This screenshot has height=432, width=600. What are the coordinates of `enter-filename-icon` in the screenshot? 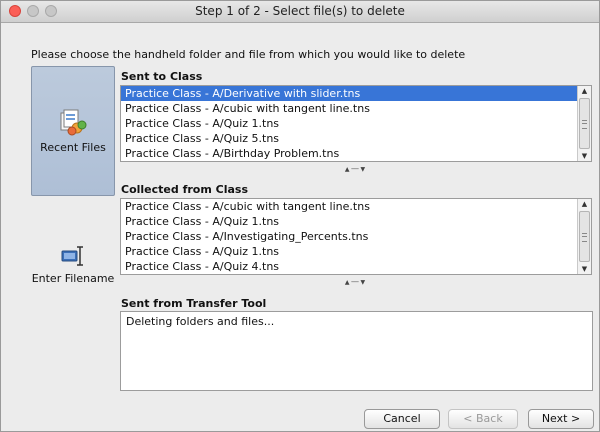 It's located at (72, 256).